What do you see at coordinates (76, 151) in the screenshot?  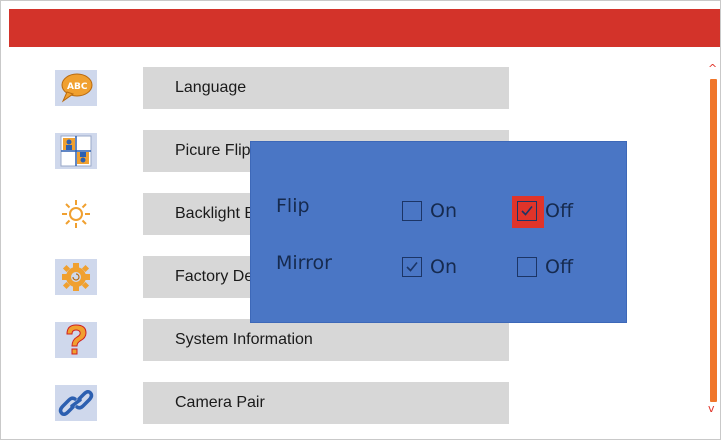 I see `picture-flip-icon` at bounding box center [76, 151].